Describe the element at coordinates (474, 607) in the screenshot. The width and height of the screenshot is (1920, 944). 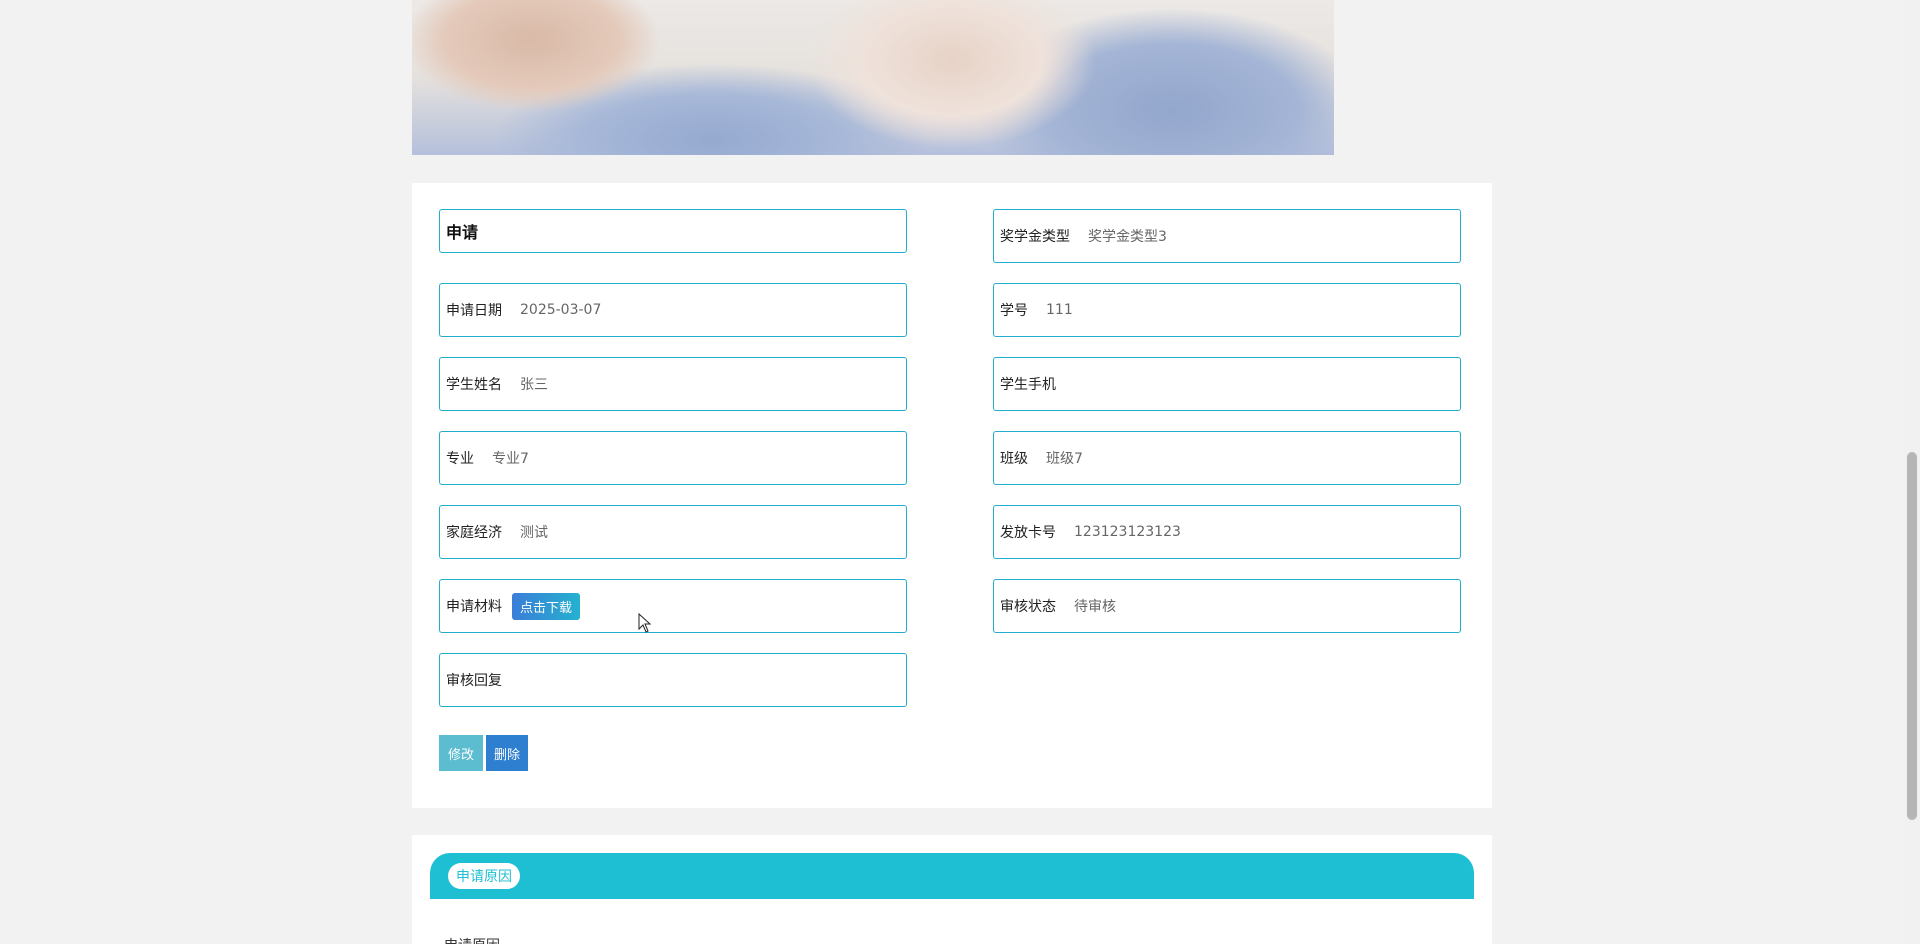
I see `materials-label: 申请材料` at that location.